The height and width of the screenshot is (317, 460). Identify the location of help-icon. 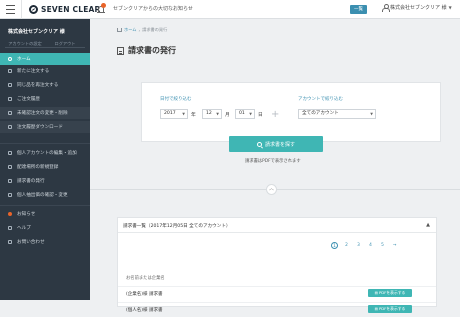
(10, 228).